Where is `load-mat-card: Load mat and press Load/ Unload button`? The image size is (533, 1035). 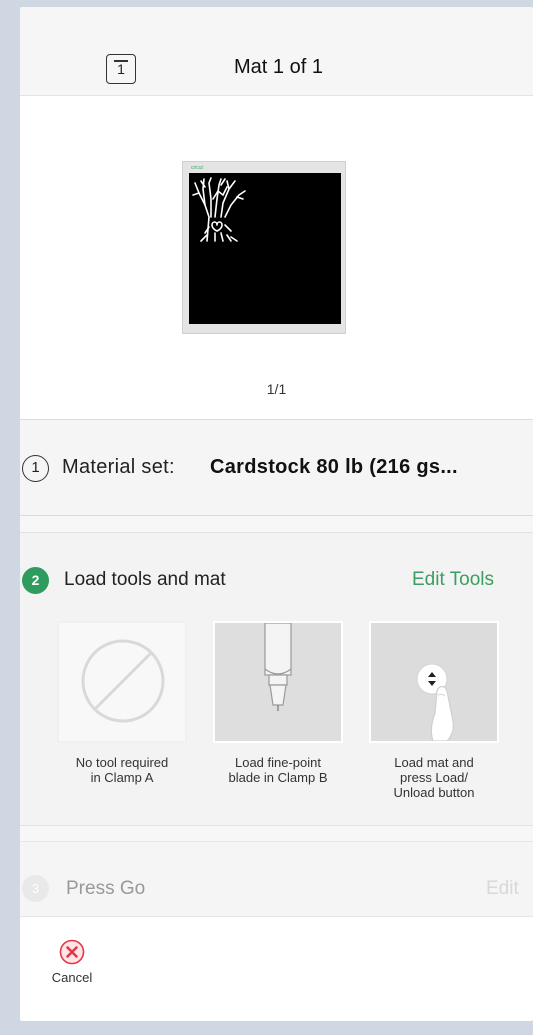
load-mat-card: Load mat and press Load/ Unload button is located at coordinates (434, 710).